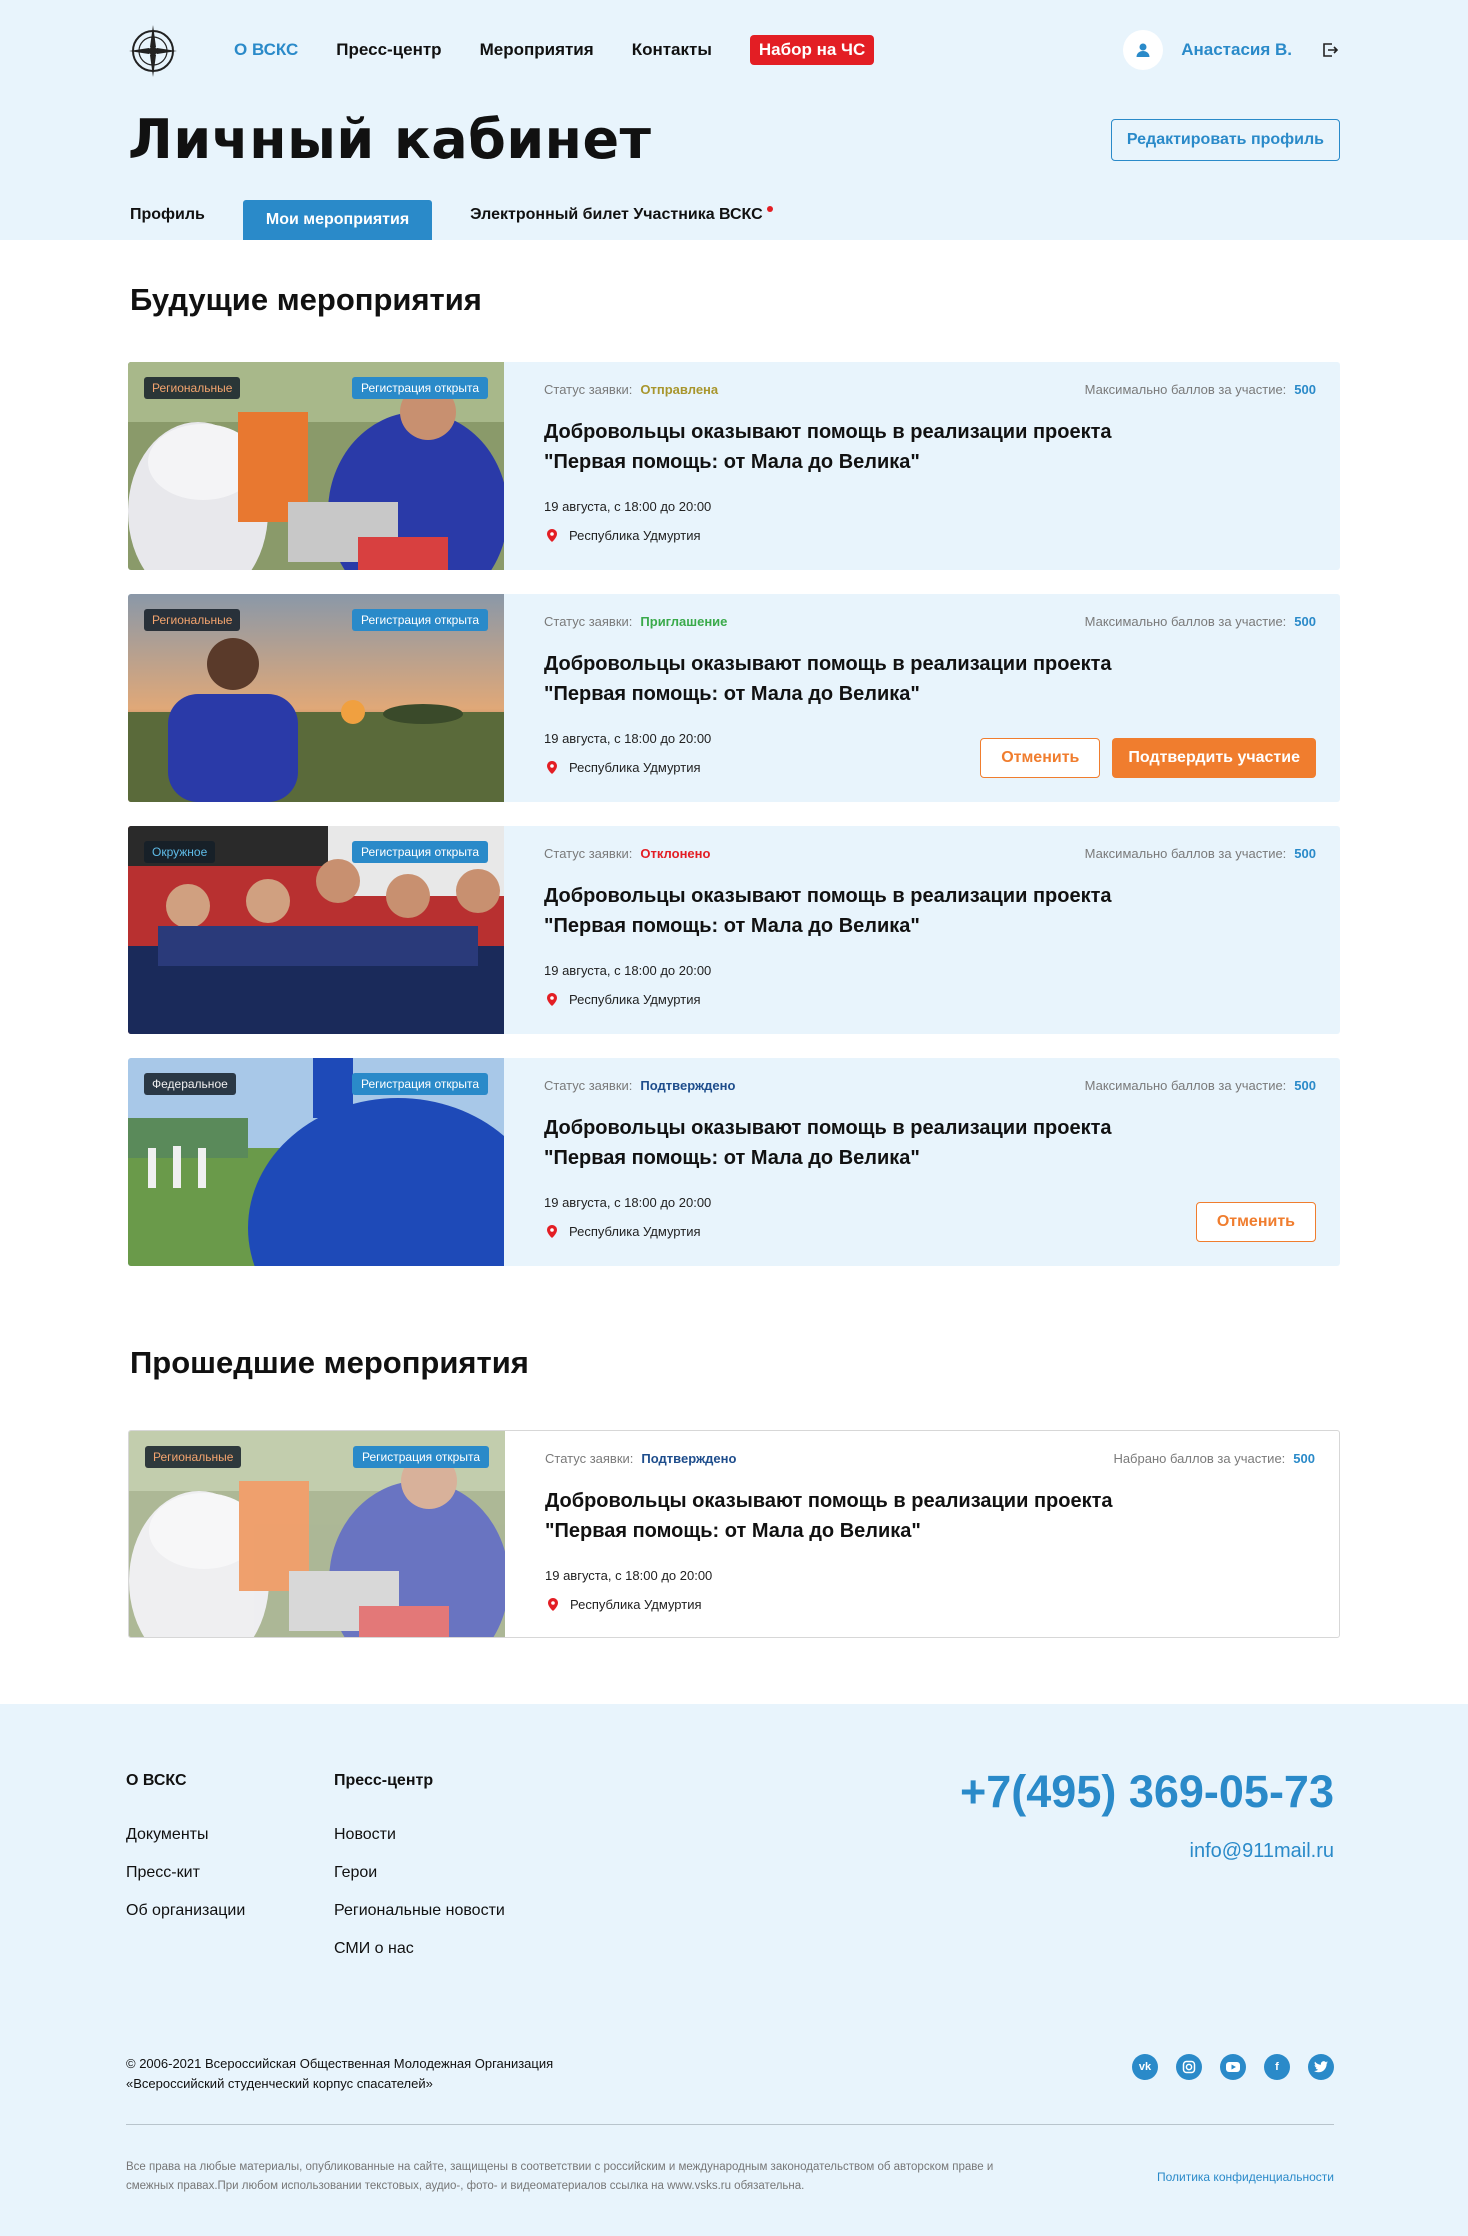  Describe the element at coordinates (730, 2124) in the screenshot. I see `footer-divider` at that location.